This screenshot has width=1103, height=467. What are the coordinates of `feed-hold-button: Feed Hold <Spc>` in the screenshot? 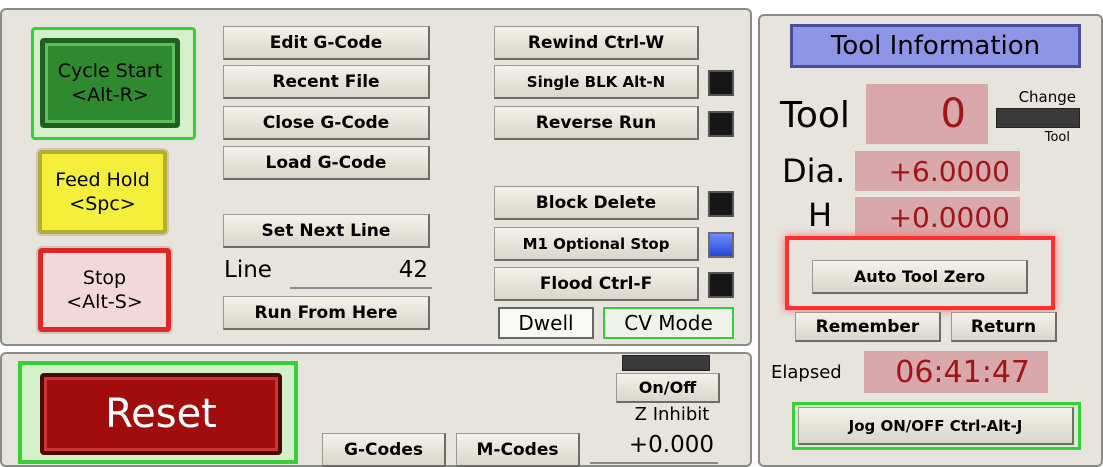 It's located at (102, 192).